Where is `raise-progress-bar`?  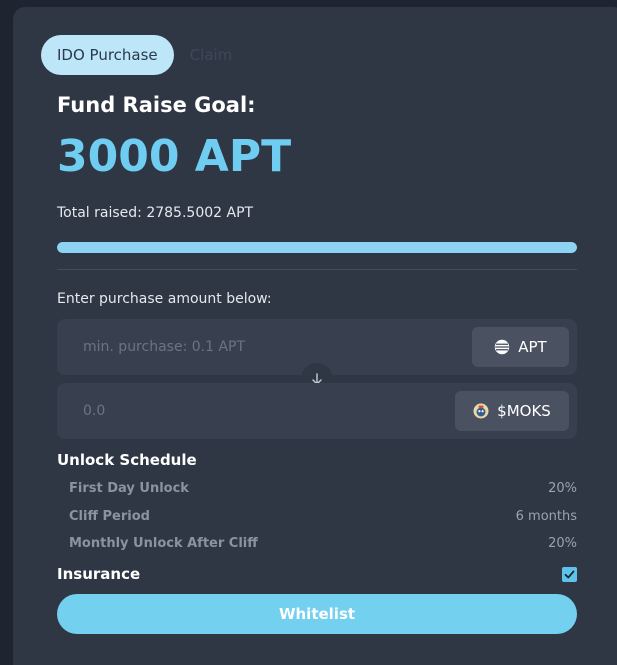
raise-progress-bar is located at coordinates (317, 247).